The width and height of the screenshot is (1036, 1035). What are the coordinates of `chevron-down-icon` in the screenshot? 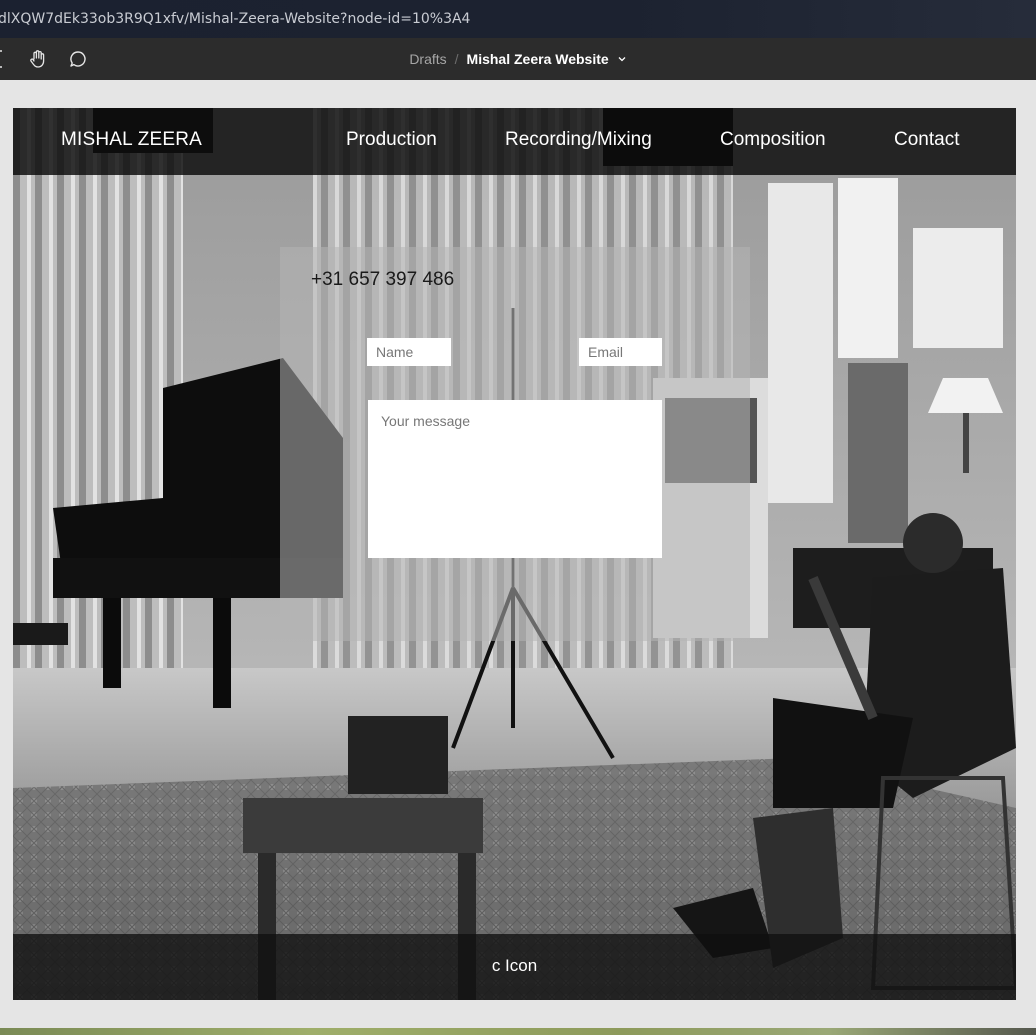 It's located at (622, 59).